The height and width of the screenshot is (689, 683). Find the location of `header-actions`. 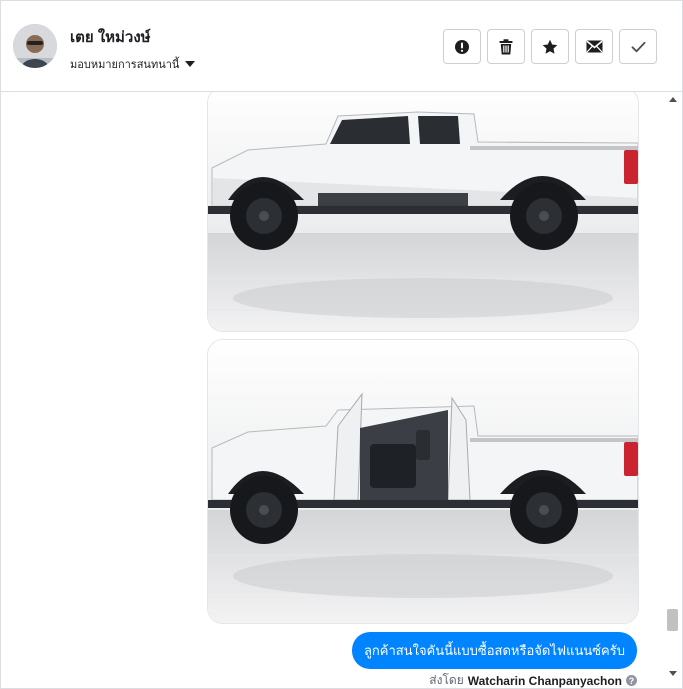

header-actions is located at coordinates (550, 46).